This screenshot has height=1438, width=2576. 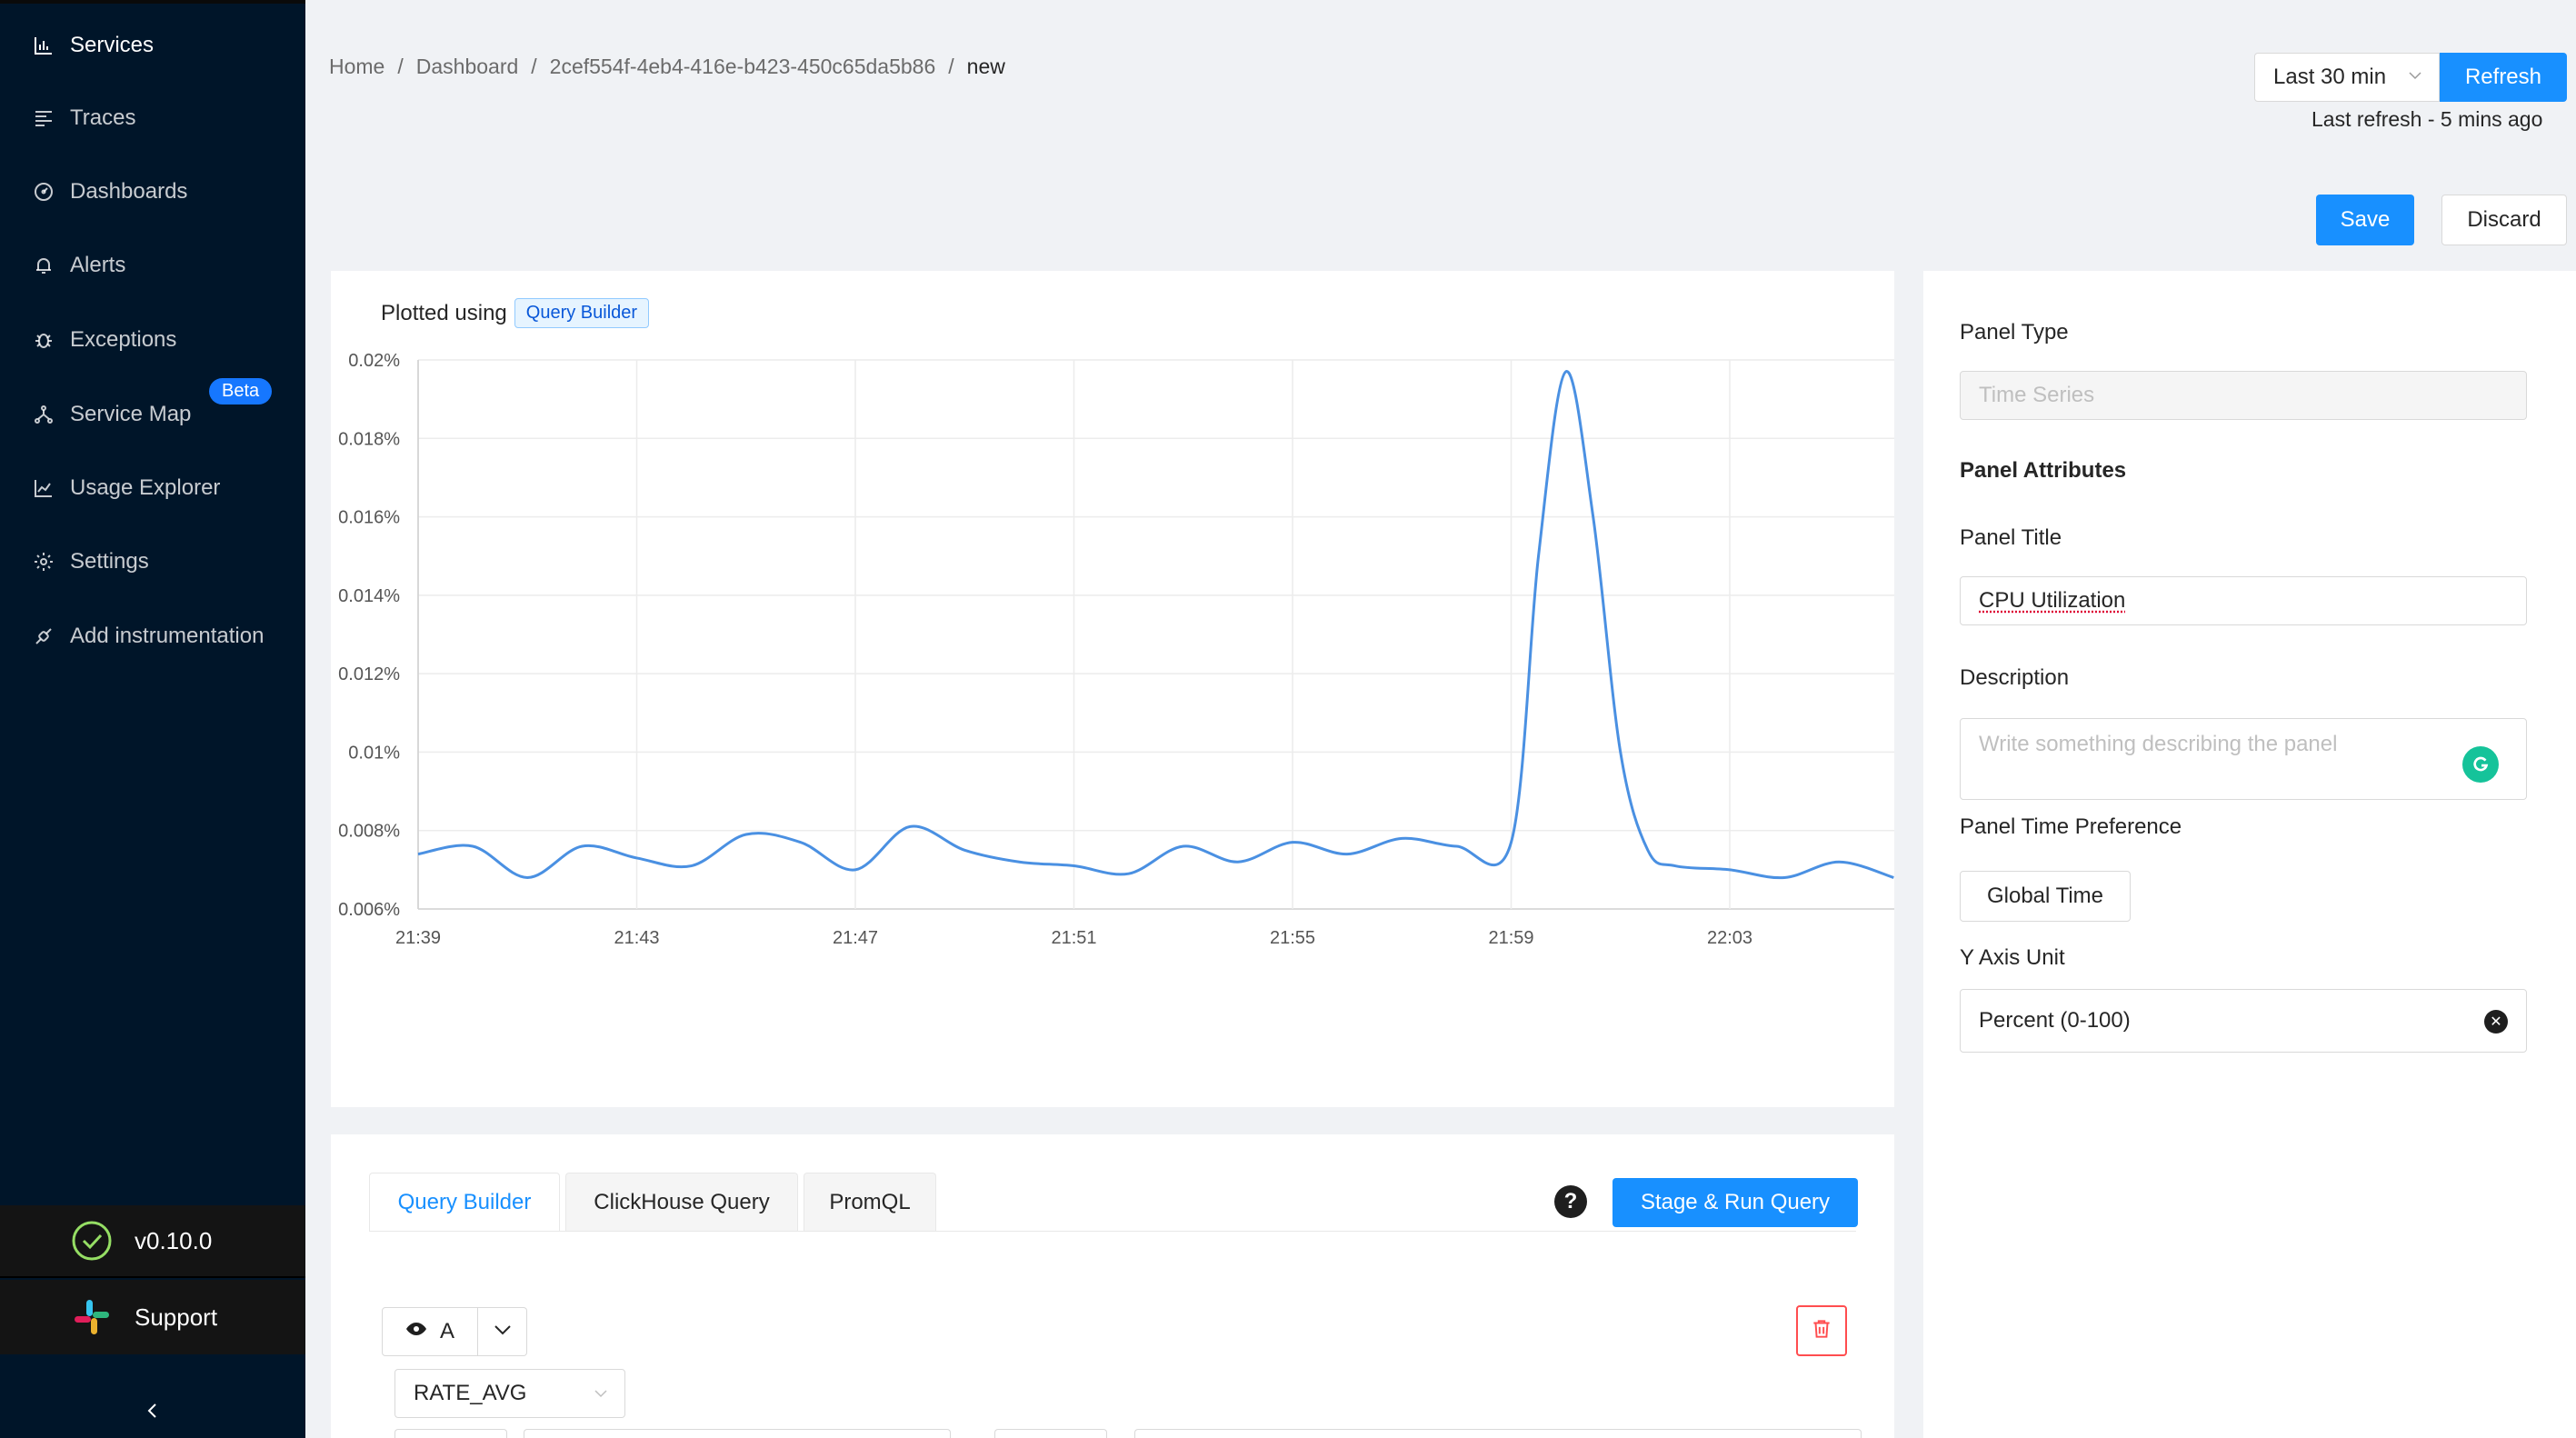 I want to click on description-placeholder: Write something describing the panel, so click(x=2158, y=744).